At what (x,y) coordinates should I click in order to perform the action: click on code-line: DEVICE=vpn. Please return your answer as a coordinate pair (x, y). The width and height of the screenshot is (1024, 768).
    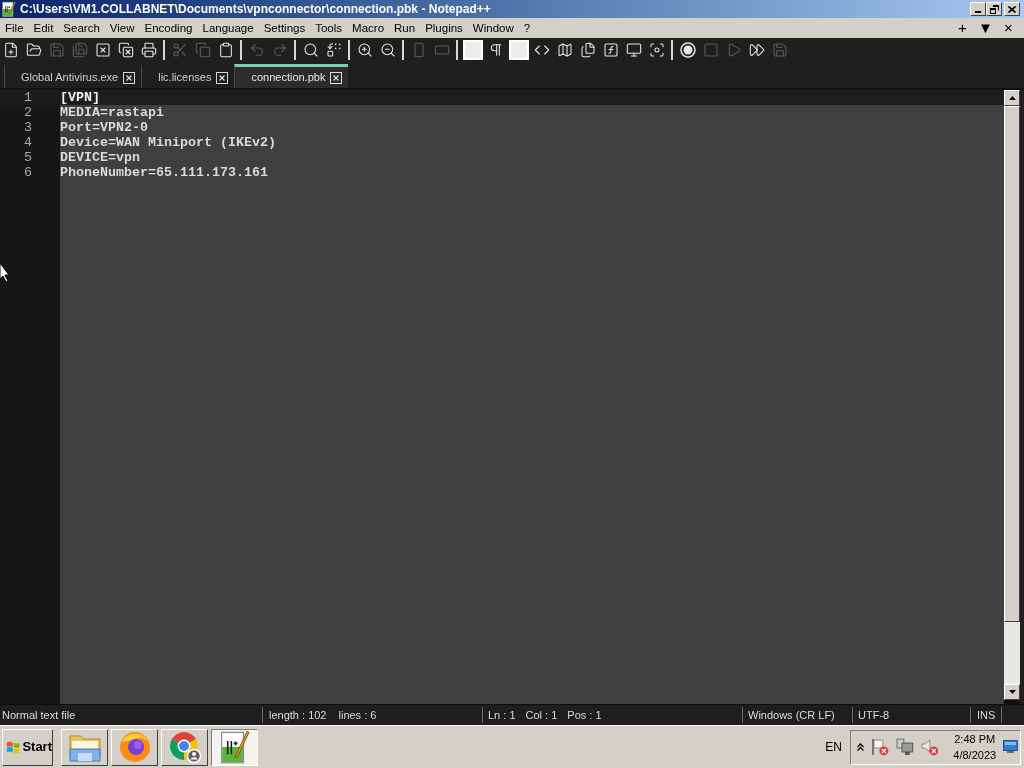
    Looking at the image, I should click on (100, 157).